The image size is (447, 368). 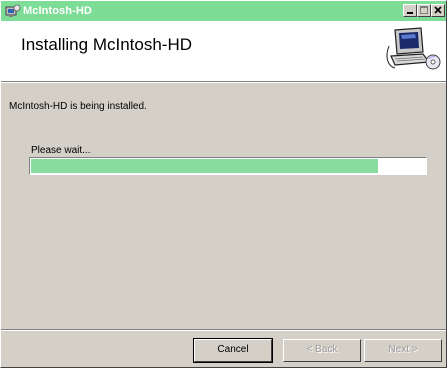 What do you see at coordinates (223, 11) in the screenshot?
I see `title-bar: McIntosh-HD` at bounding box center [223, 11].